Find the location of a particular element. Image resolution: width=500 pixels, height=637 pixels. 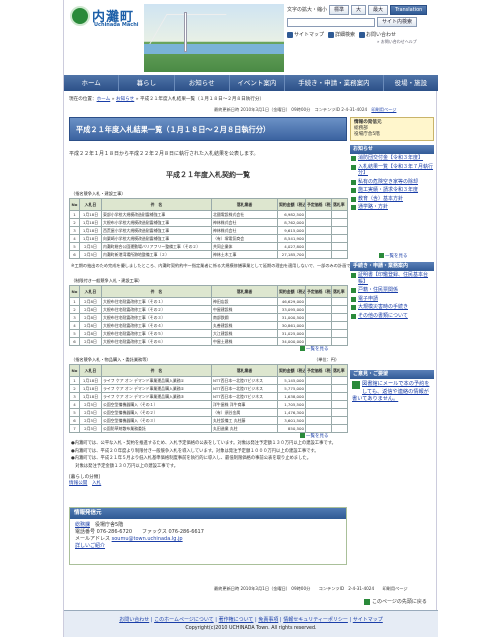

breadcrumb-news: お知らせ is located at coordinates (125, 99).